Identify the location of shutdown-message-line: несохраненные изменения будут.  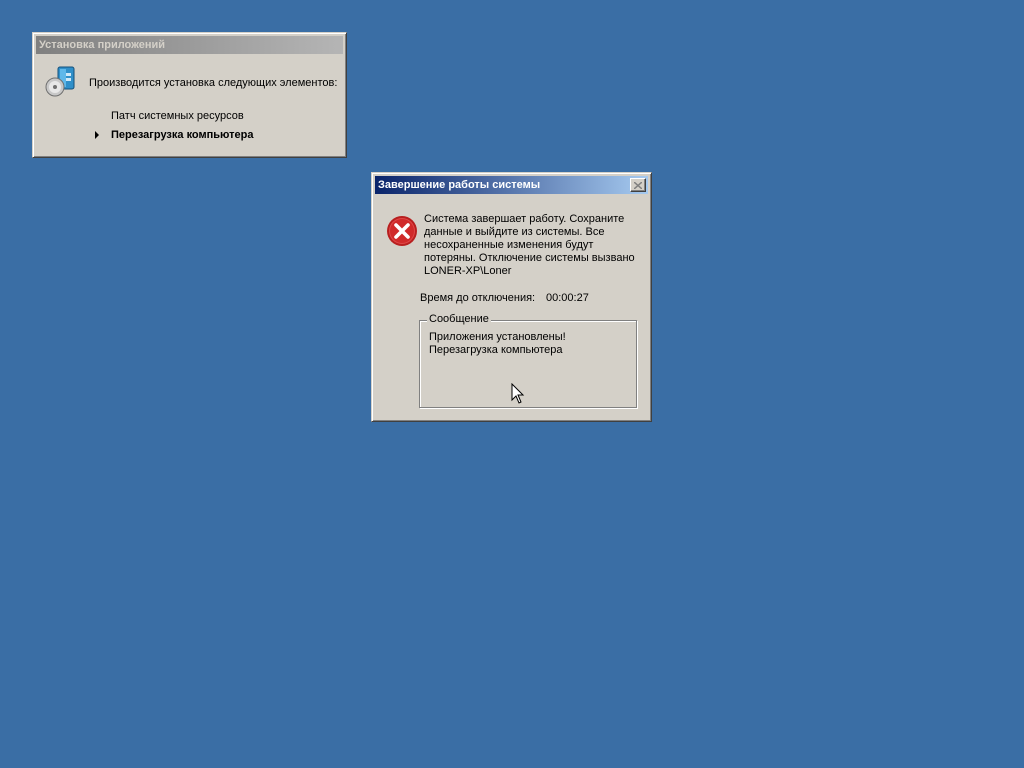
(509, 245).